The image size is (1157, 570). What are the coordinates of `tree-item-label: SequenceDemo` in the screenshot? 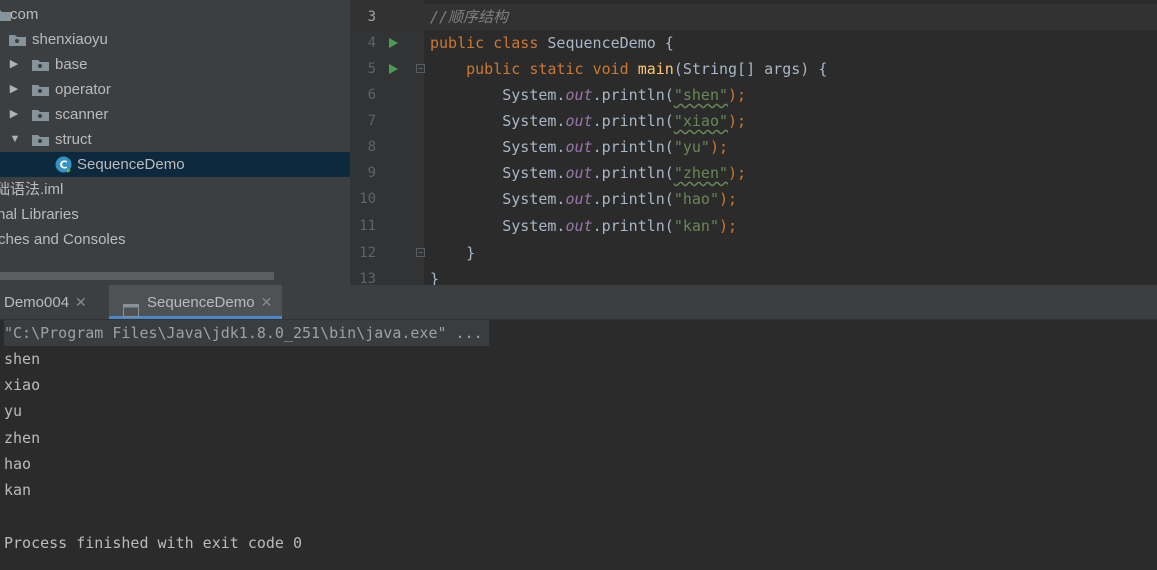 It's located at (131, 164).